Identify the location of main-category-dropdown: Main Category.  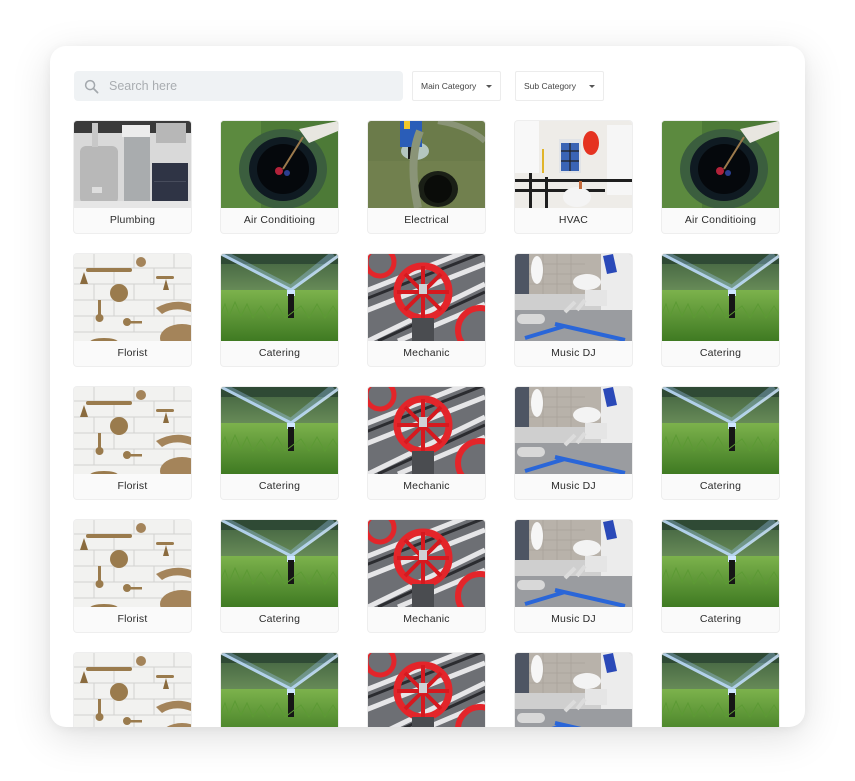
(456, 86).